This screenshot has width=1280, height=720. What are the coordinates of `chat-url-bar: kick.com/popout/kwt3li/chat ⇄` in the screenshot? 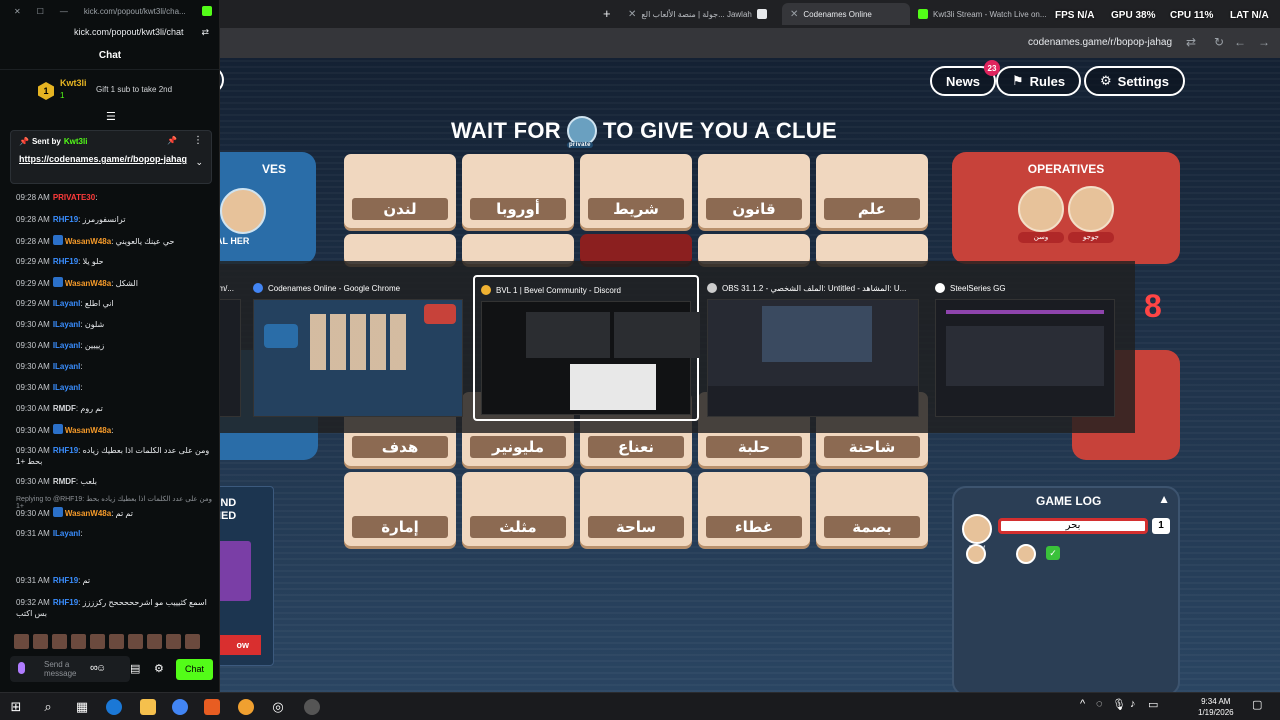 It's located at (109, 32).